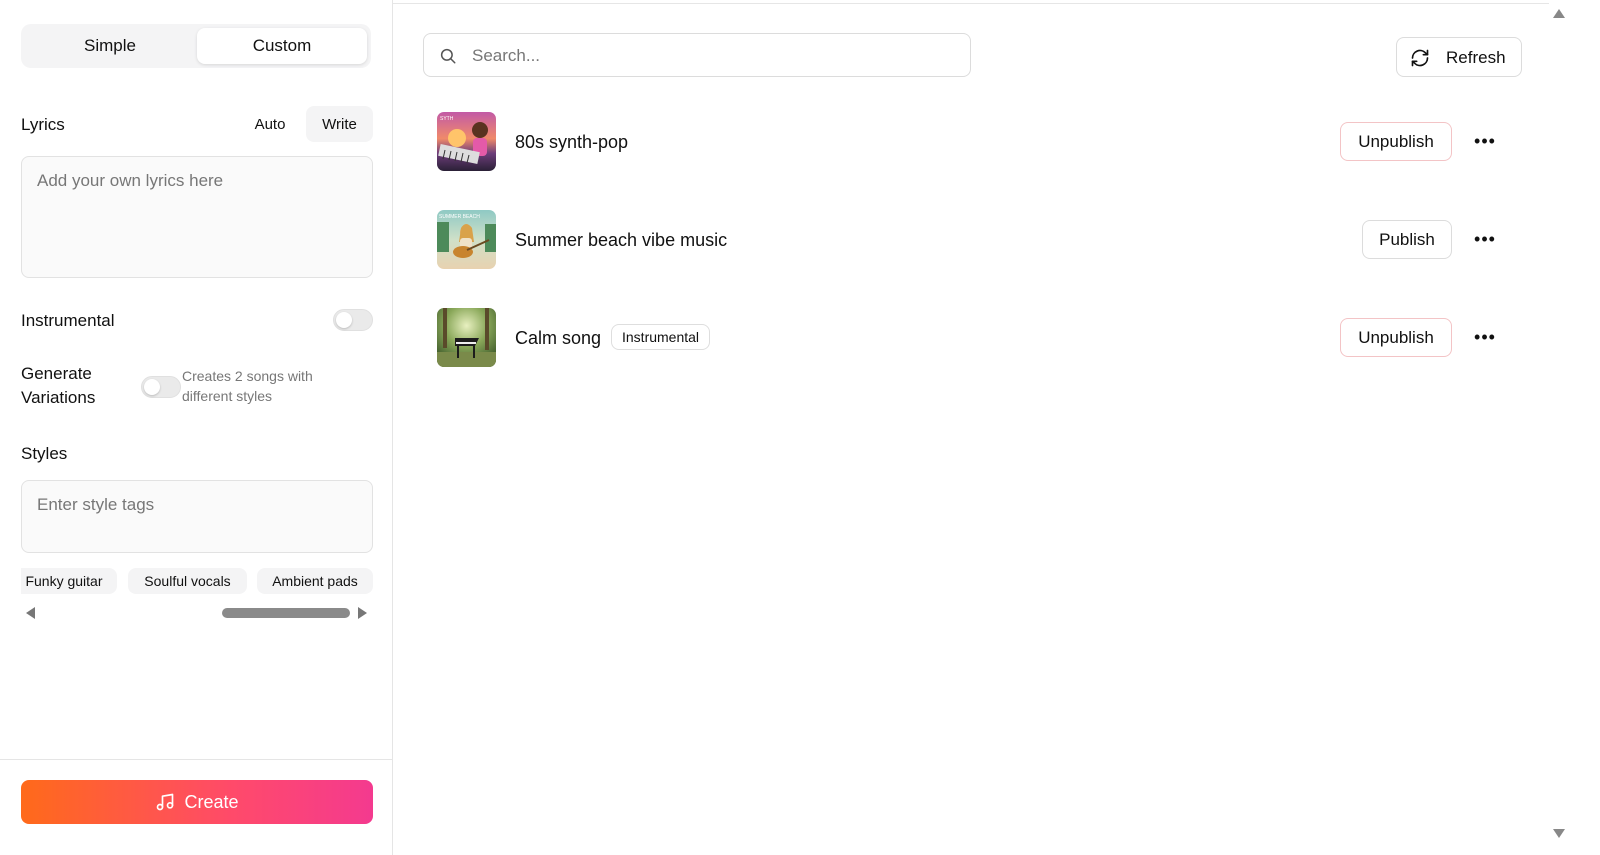  Describe the element at coordinates (196, 46) in the screenshot. I see `mode-switch: Simple Custom` at that location.